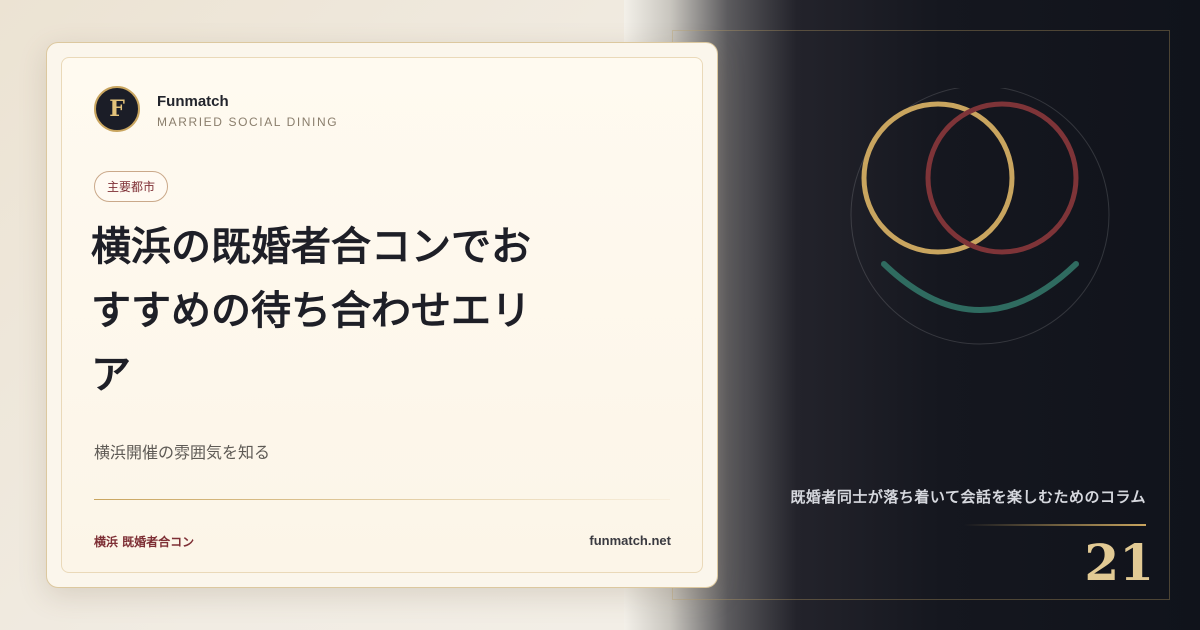 The height and width of the screenshot is (630, 1200). What do you see at coordinates (968, 497) in the screenshot?
I see `column-tagline: 既婚者同士が落ち着いて会話を楽しむためのコラム` at bounding box center [968, 497].